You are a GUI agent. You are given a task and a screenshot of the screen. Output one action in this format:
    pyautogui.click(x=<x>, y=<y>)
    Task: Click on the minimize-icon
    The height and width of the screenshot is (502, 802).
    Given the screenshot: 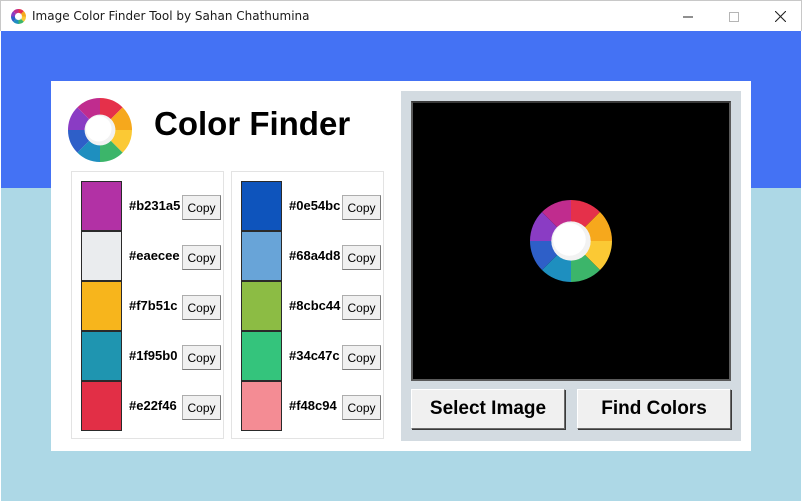 What is the action you would take?
    pyautogui.click(x=688, y=16)
    